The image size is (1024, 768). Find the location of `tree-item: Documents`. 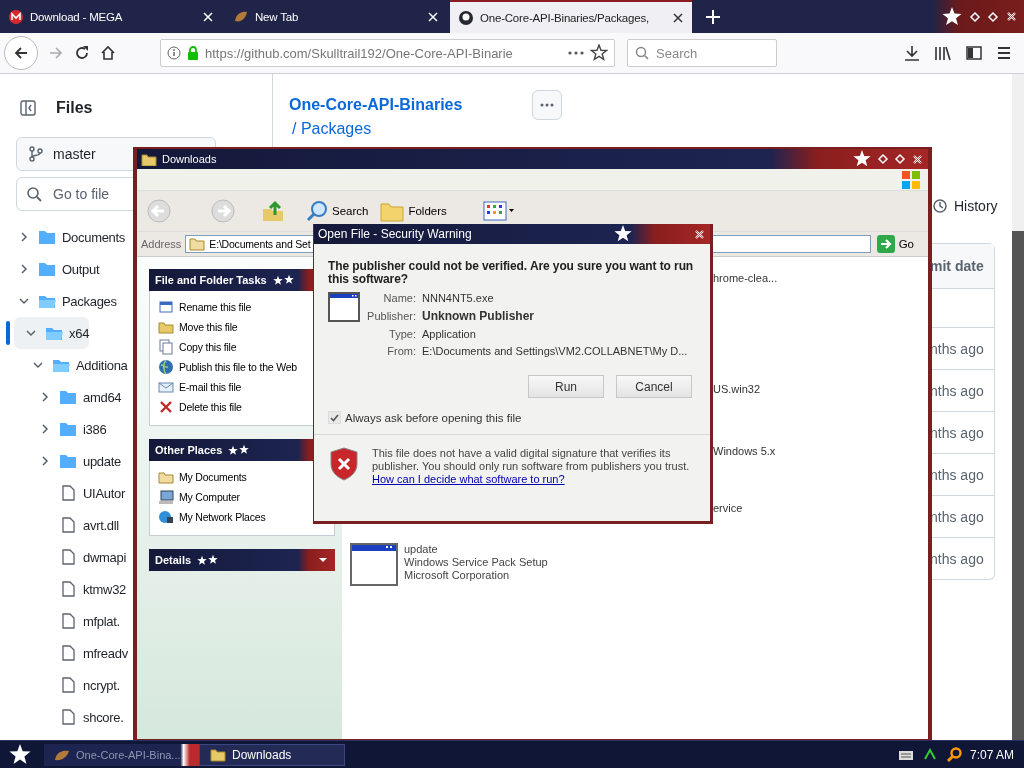

tree-item: Documents is located at coordinates (70, 237).